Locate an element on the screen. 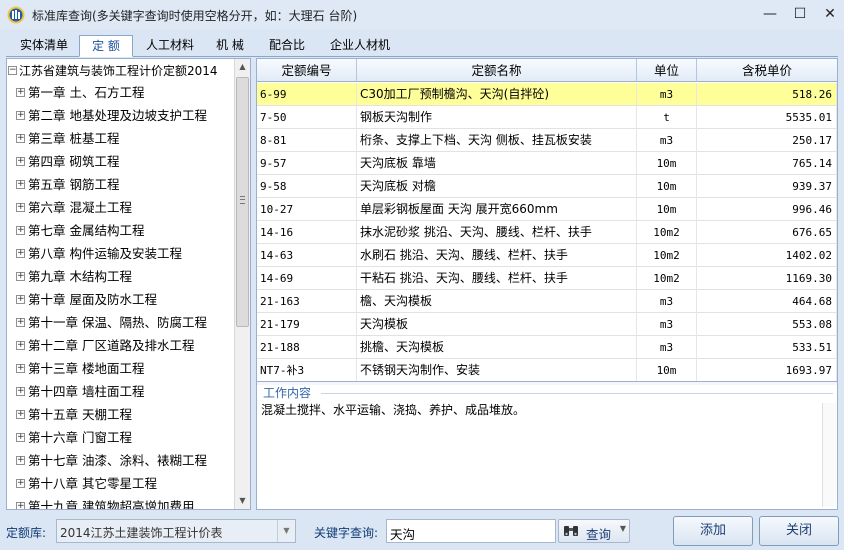 The height and width of the screenshot is (550, 844). title-bar: 标准库查询(多关键字查询时使用空格分开，如：大理石 台阶) — ☐ ✕ is located at coordinates (422, 15).